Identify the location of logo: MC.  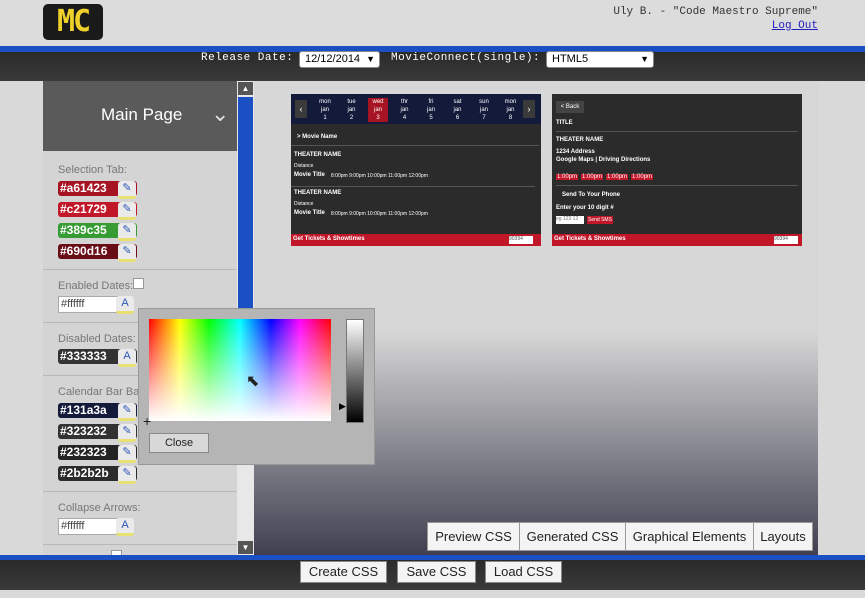
(73, 22).